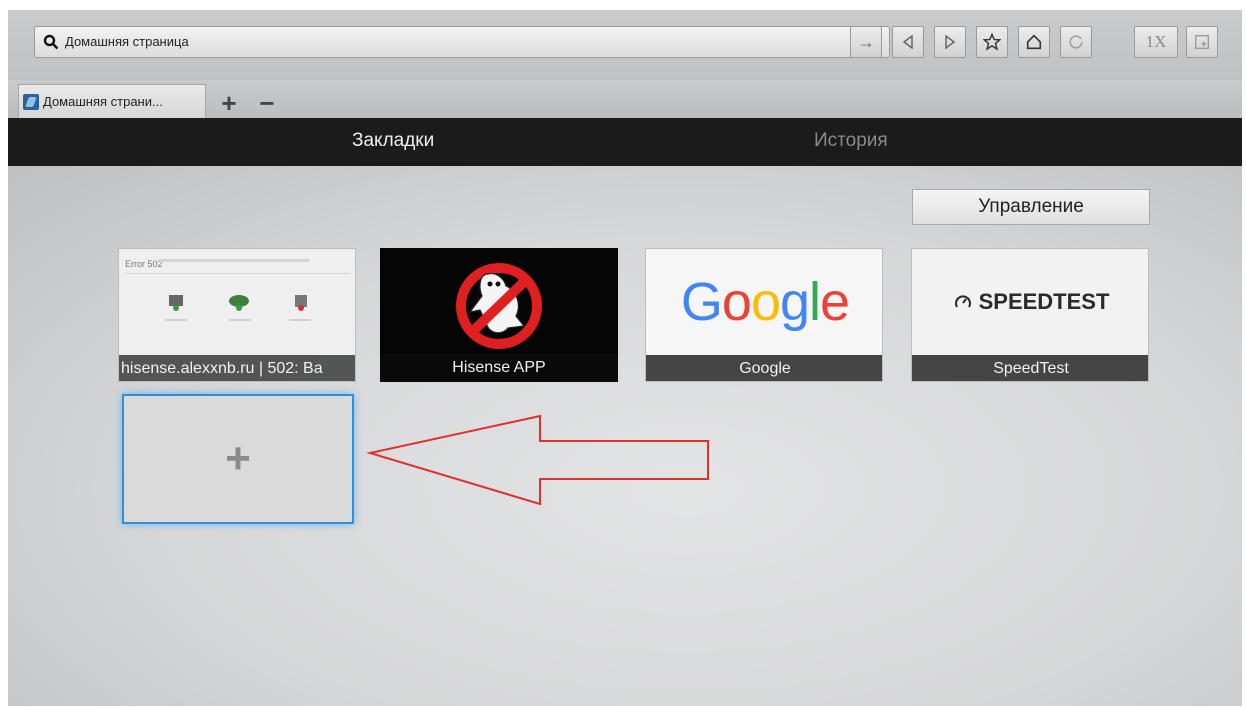 The image size is (1246, 708). I want to click on thumbnail-title: Error 502, so click(144, 264).